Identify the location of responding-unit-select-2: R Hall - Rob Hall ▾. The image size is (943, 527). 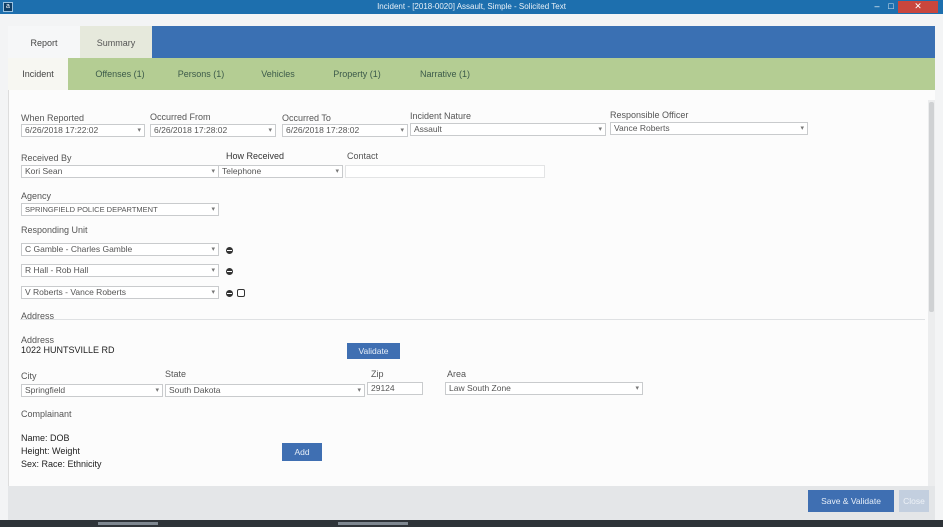
(120, 270).